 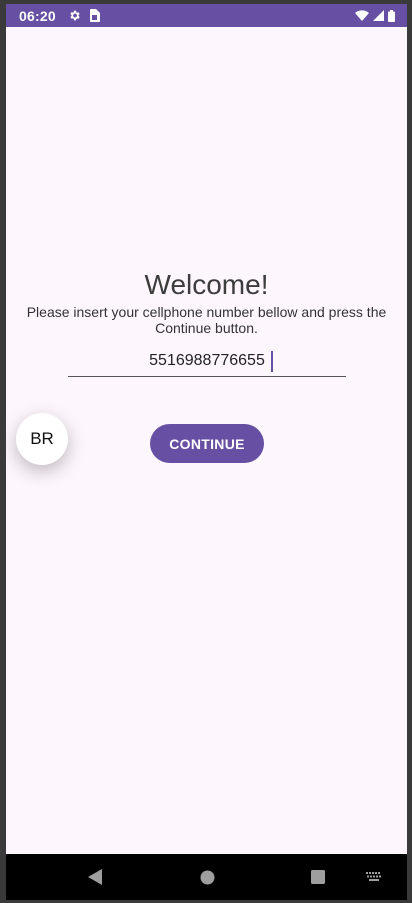 What do you see at coordinates (206, 15) in the screenshot?
I see `status-bar: 06:20` at bounding box center [206, 15].